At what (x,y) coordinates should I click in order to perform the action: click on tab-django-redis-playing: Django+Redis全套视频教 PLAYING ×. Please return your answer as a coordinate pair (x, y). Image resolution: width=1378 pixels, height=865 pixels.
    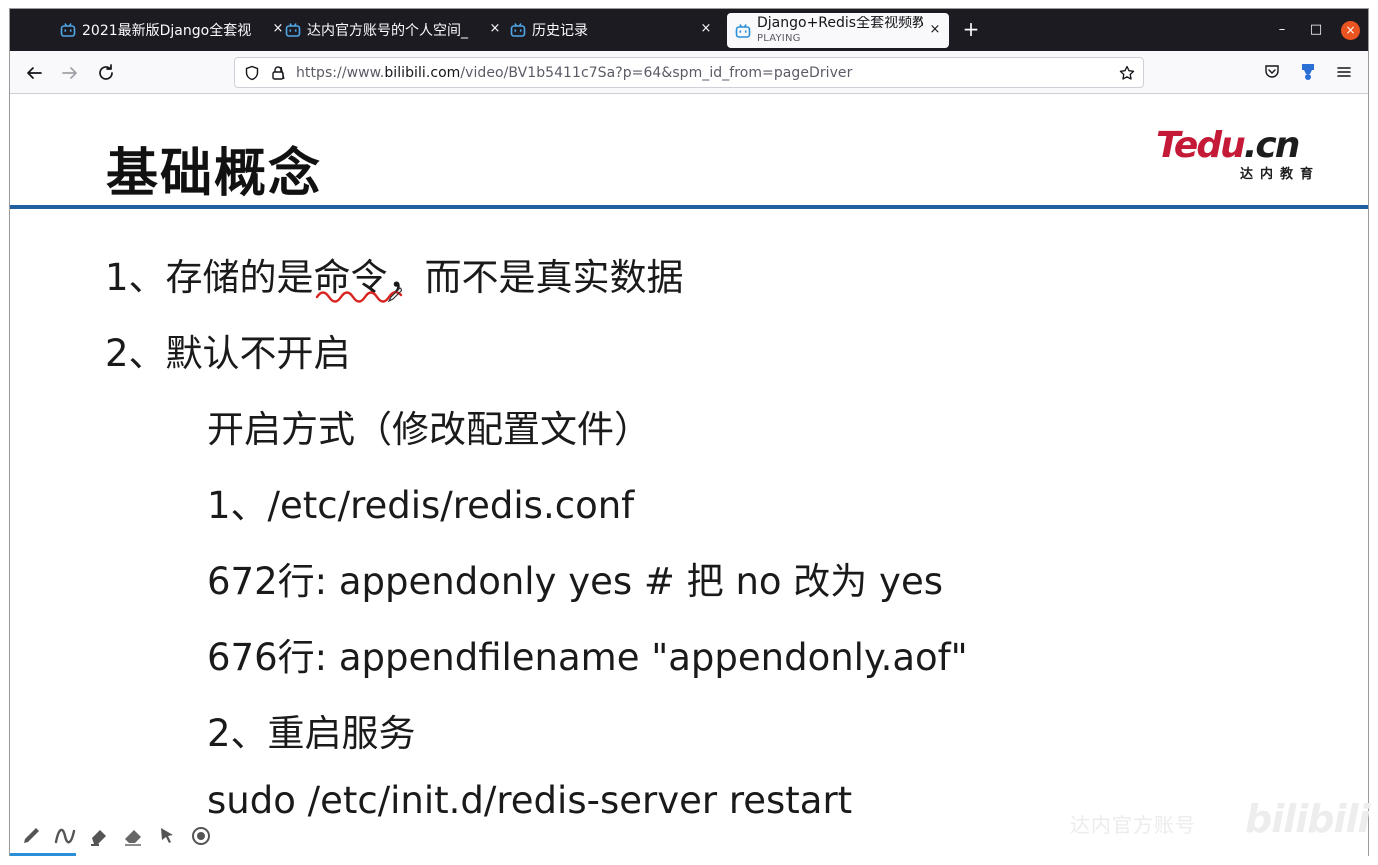
    Looking at the image, I should click on (838, 30).